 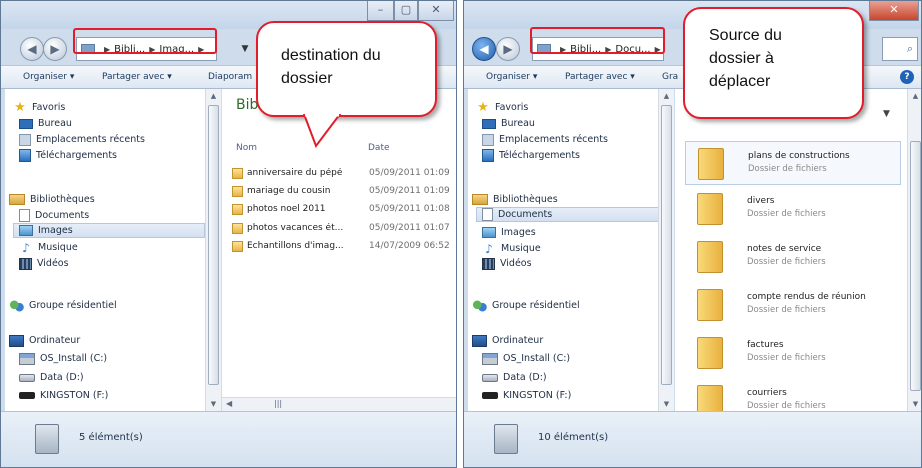 What do you see at coordinates (907, 77) in the screenshot?
I see `help-icon: ?` at bounding box center [907, 77].